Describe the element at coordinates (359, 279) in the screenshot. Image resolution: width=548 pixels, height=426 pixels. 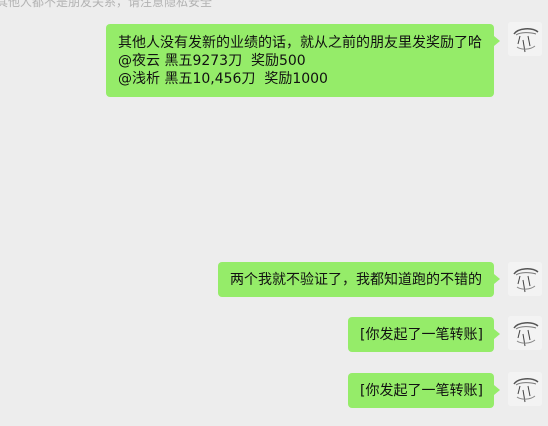
I see `message-bubble: 两个我就不验证了，我都知道跑的不错的` at that location.